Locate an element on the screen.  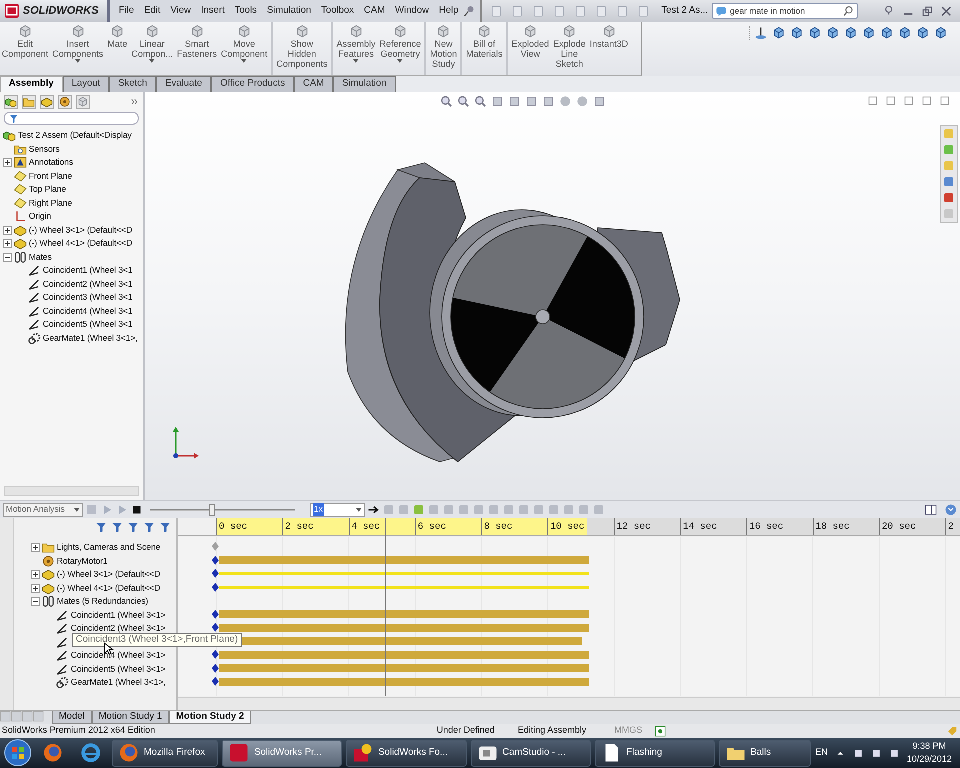
tree-item: Sensors is located at coordinates (44, 149).